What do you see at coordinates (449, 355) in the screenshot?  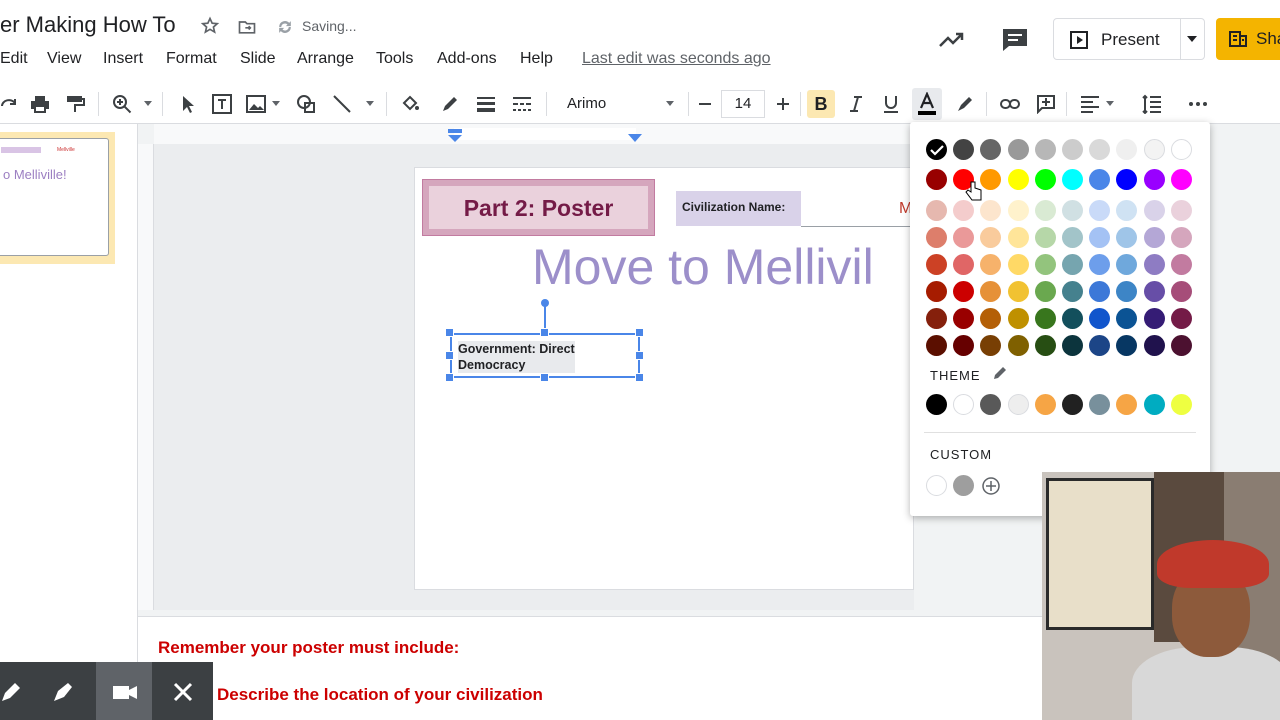 I see `resize-handle-w` at bounding box center [449, 355].